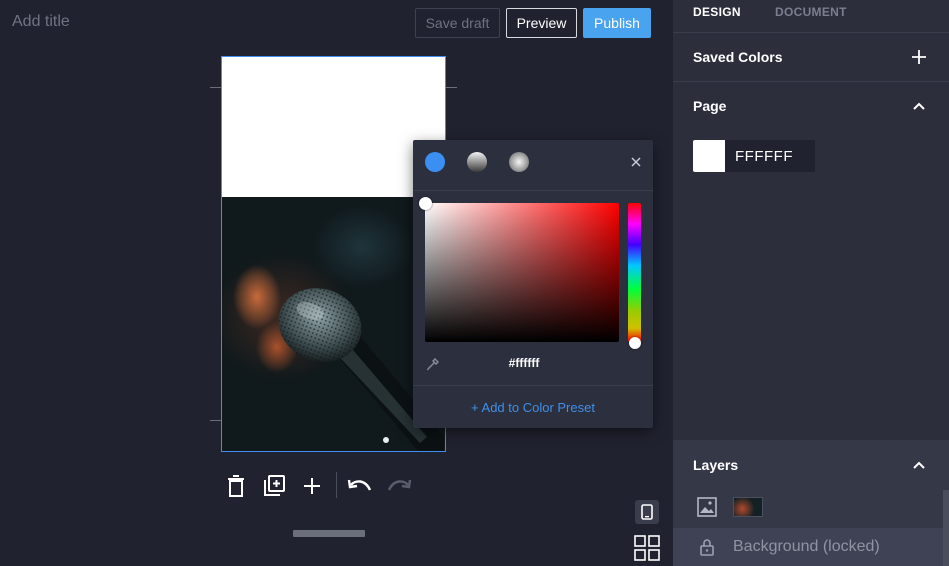 Image resolution: width=949 pixels, height=566 pixels. Describe the element at coordinates (707, 547) in the screenshot. I see `lock-icon` at that location.